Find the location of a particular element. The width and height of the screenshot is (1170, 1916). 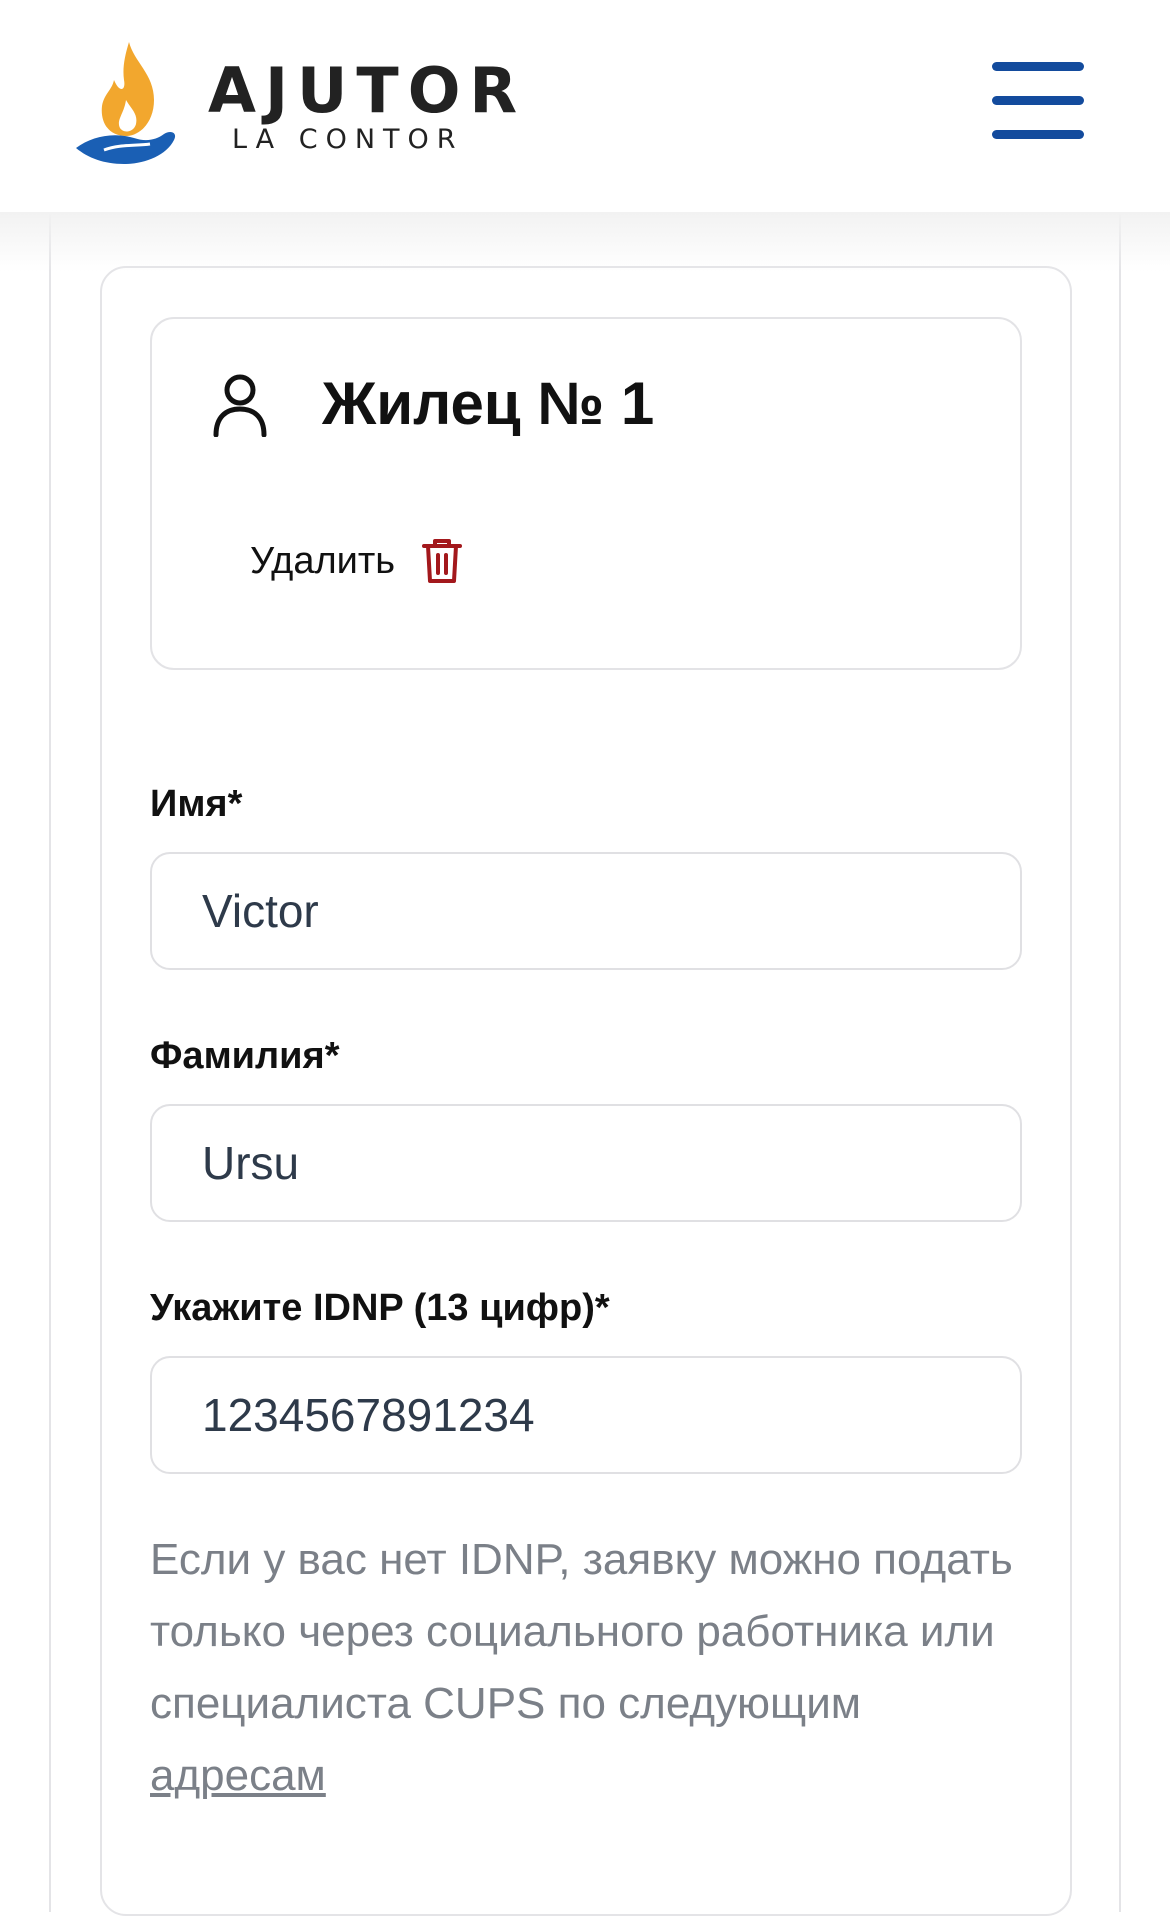

site-logo: AJUTOR LA CONTOR is located at coordinates (295, 105).